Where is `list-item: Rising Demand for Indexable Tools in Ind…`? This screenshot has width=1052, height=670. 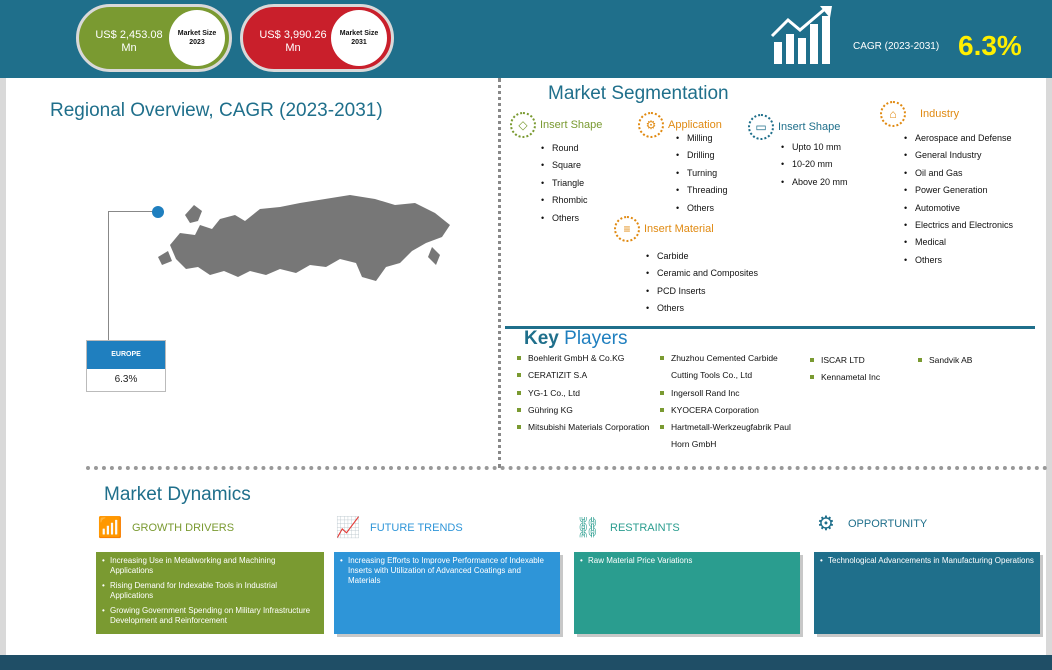
list-item: Rising Demand for Indexable Tools in Ind… is located at coordinates (210, 591).